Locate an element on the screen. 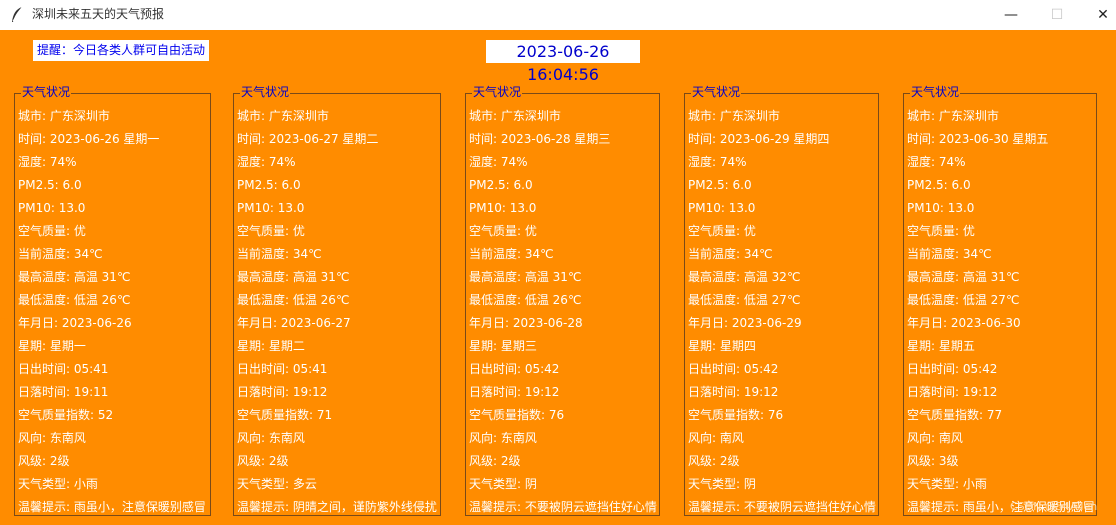 The width and height of the screenshot is (1116, 525). row-date: 年月日: 2023-06-29 is located at coordinates (745, 323).